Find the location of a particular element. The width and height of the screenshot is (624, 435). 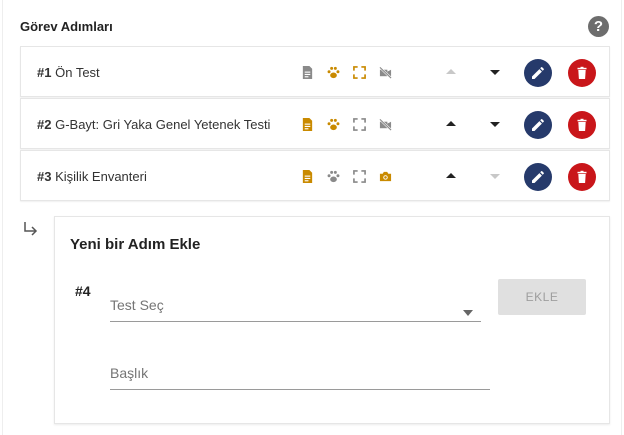

step-name: Ön Test is located at coordinates (77, 72).